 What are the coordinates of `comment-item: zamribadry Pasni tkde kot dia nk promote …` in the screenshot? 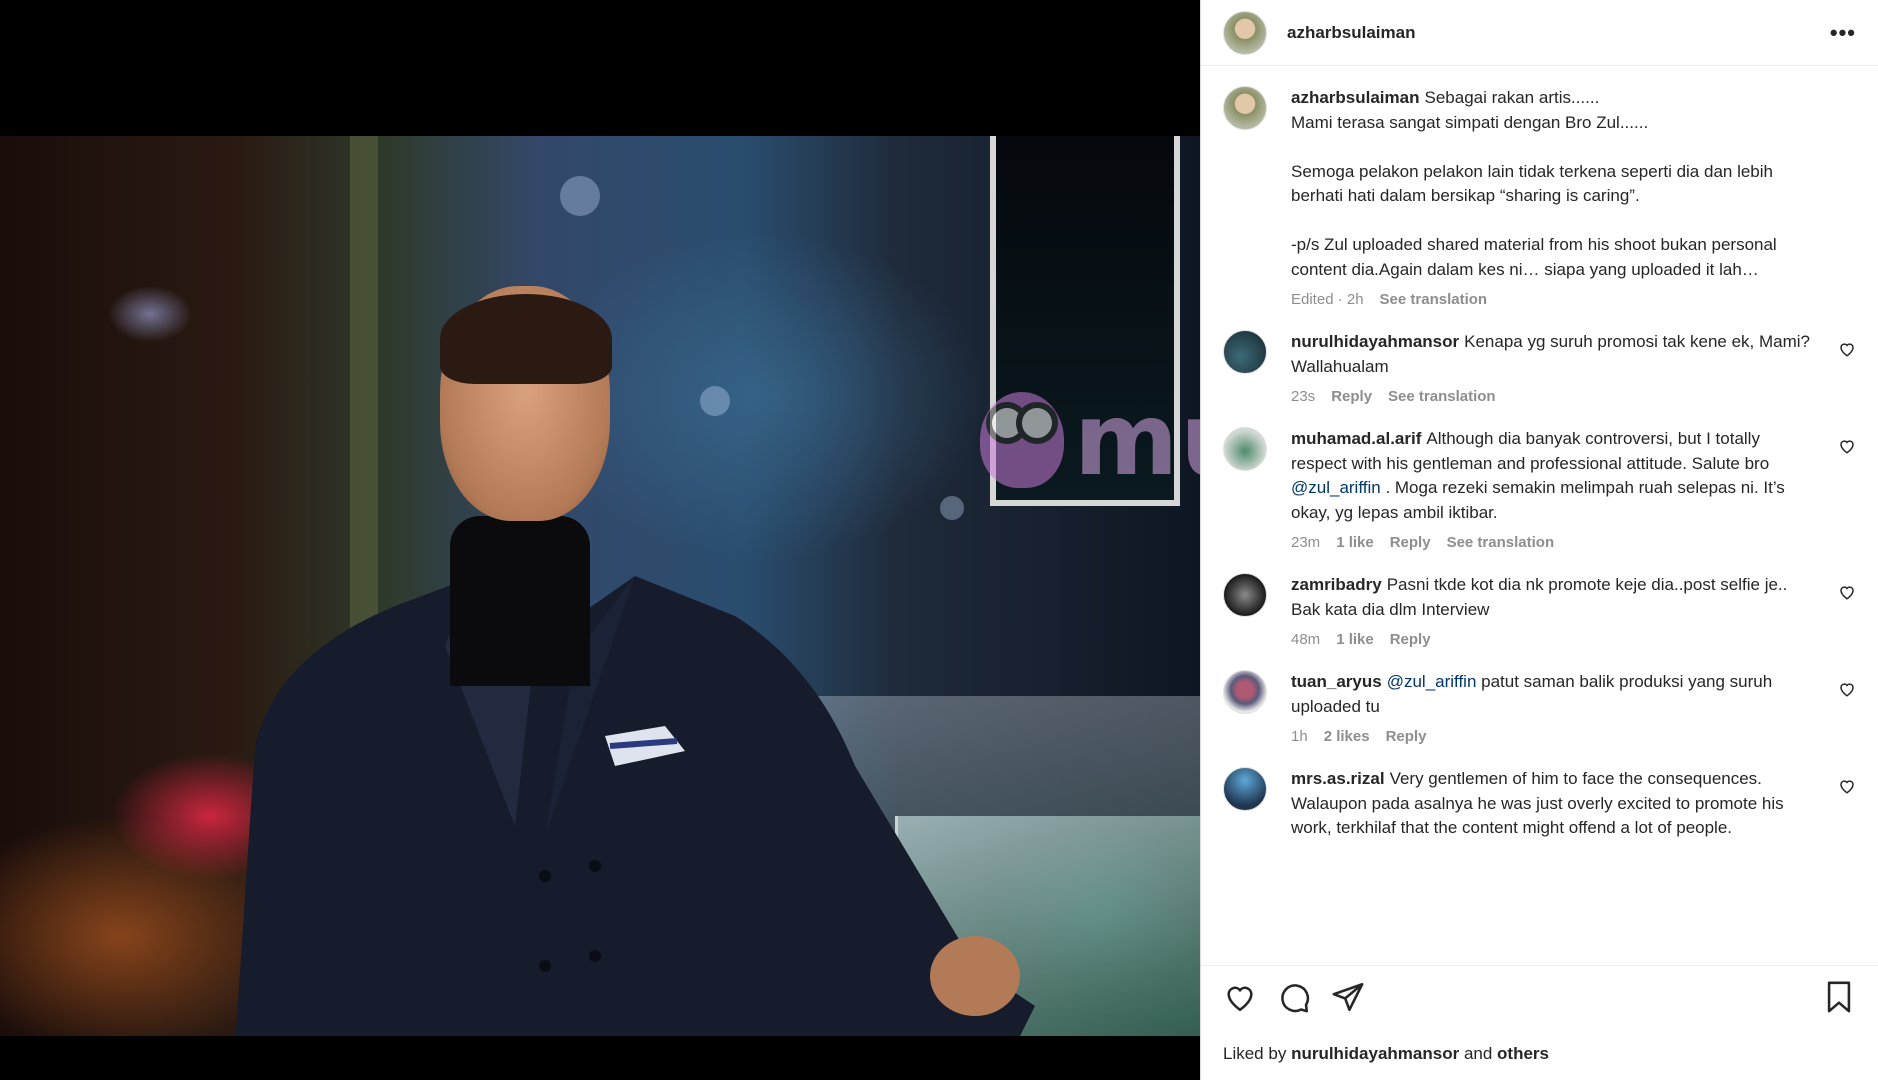 It's located at (1539, 610).